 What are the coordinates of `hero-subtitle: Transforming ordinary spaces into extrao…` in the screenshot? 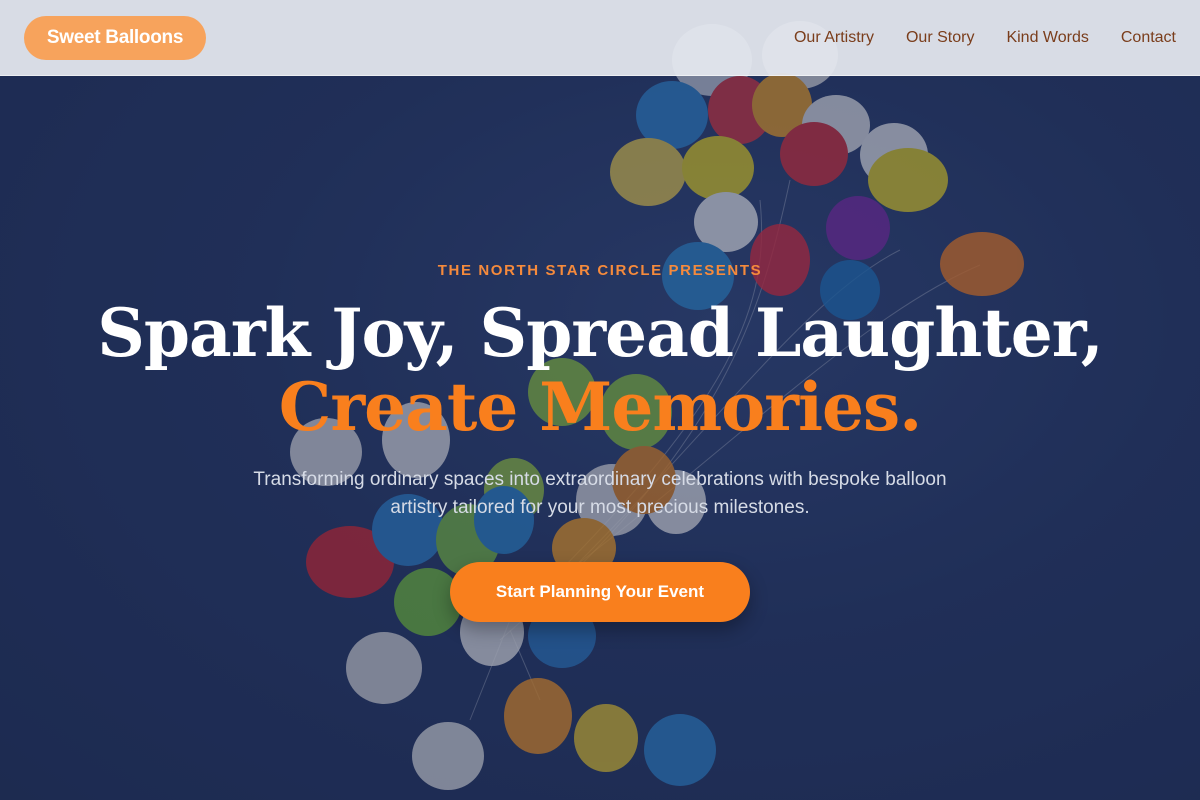 It's located at (600, 493).